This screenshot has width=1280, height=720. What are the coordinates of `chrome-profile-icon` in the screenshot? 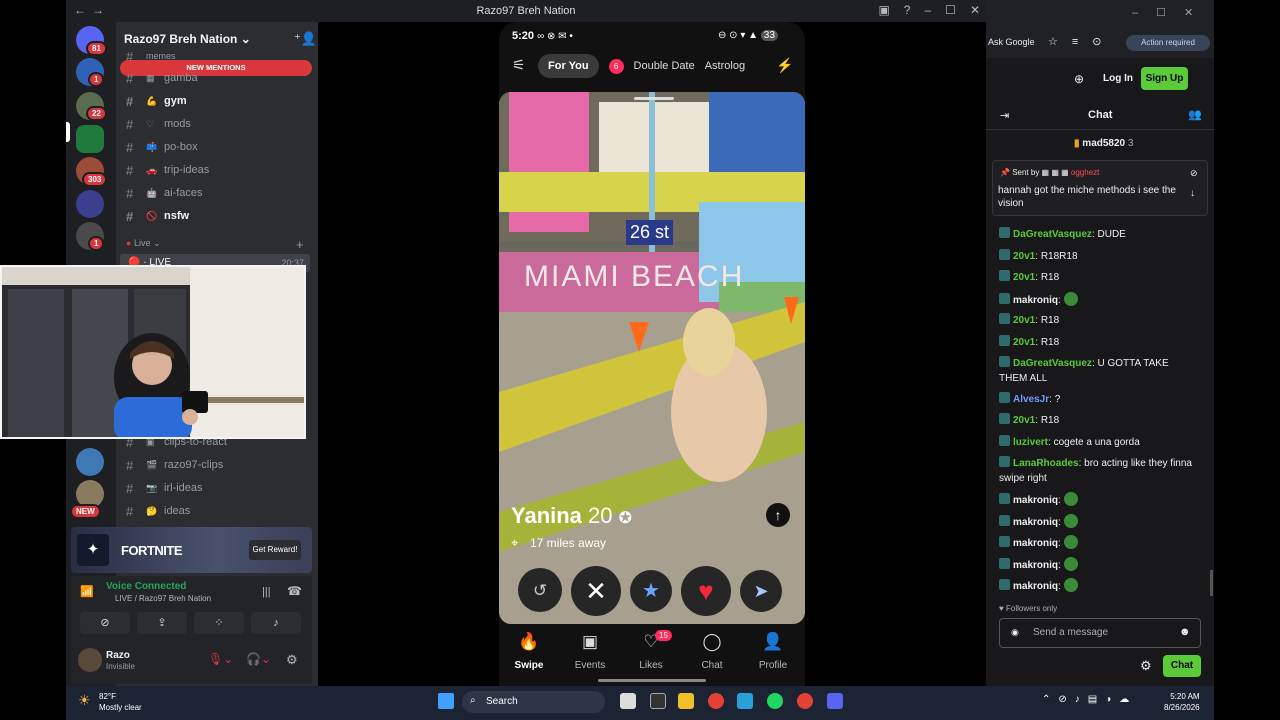 It's located at (805, 701).